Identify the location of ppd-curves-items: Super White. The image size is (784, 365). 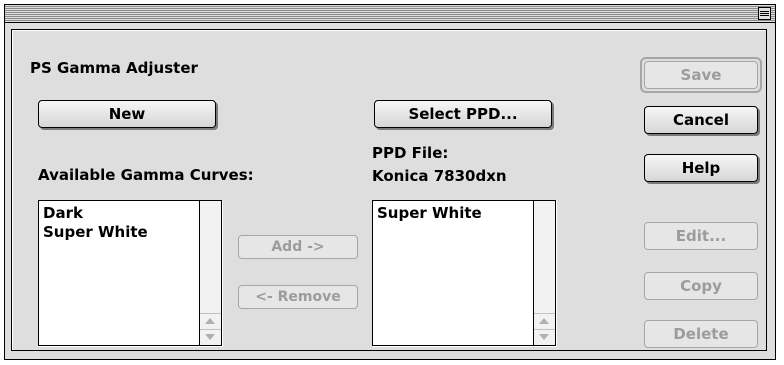
(454, 213).